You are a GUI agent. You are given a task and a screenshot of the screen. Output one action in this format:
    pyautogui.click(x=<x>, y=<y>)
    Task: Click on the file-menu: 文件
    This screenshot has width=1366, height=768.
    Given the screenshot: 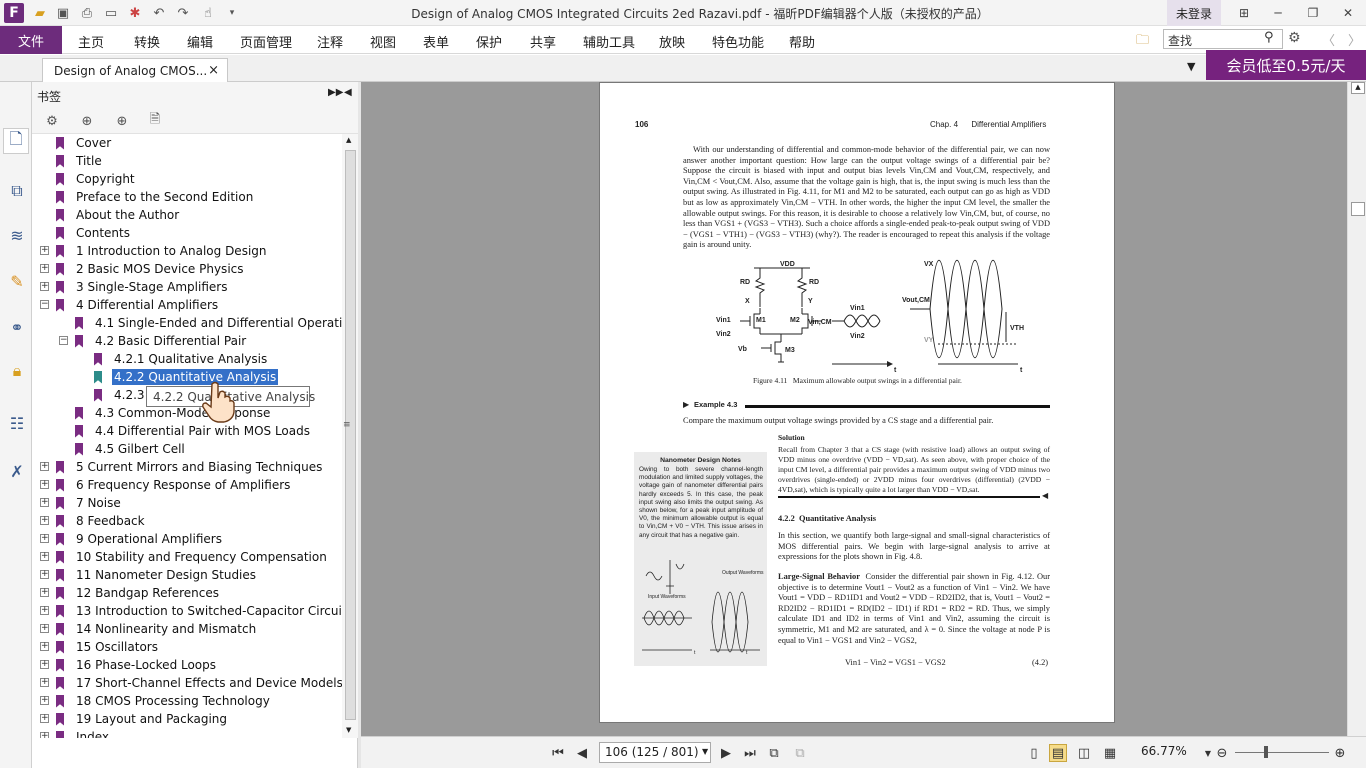 What is the action you would take?
    pyautogui.click(x=31, y=40)
    